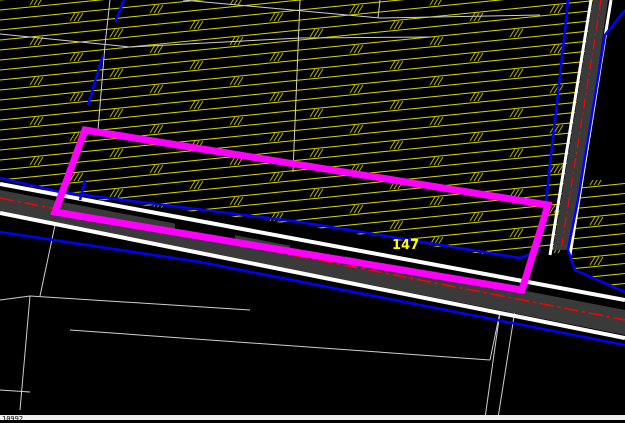 This screenshot has height=423, width=625. What do you see at coordinates (312, 419) in the screenshot?
I see `status-bar: 10992` at bounding box center [312, 419].